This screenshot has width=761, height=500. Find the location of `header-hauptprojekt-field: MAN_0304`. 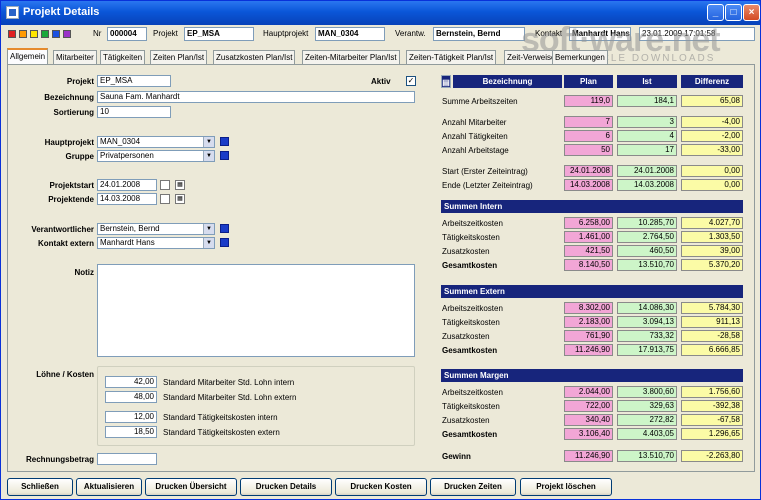

header-hauptprojekt-field: MAN_0304 is located at coordinates (350, 34).